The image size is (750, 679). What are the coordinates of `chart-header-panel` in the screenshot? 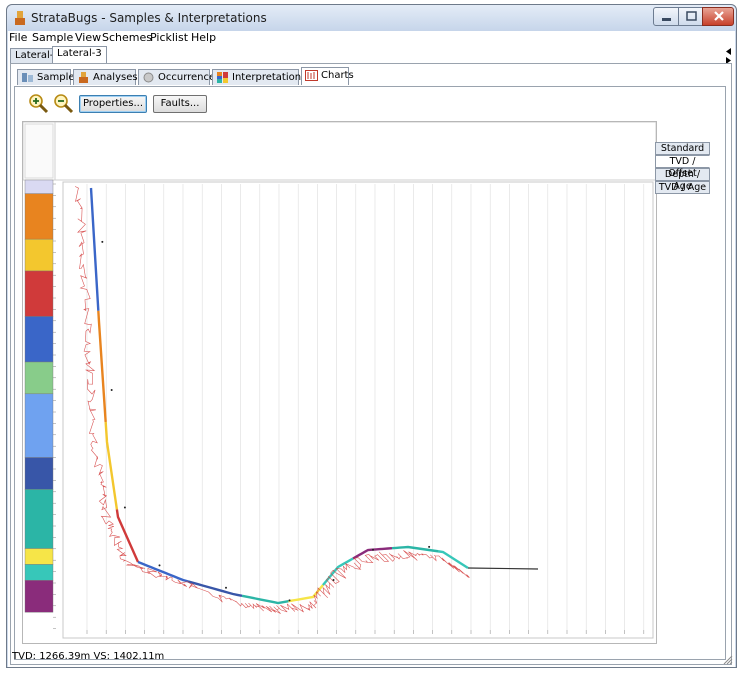 It's located at (339, 151).